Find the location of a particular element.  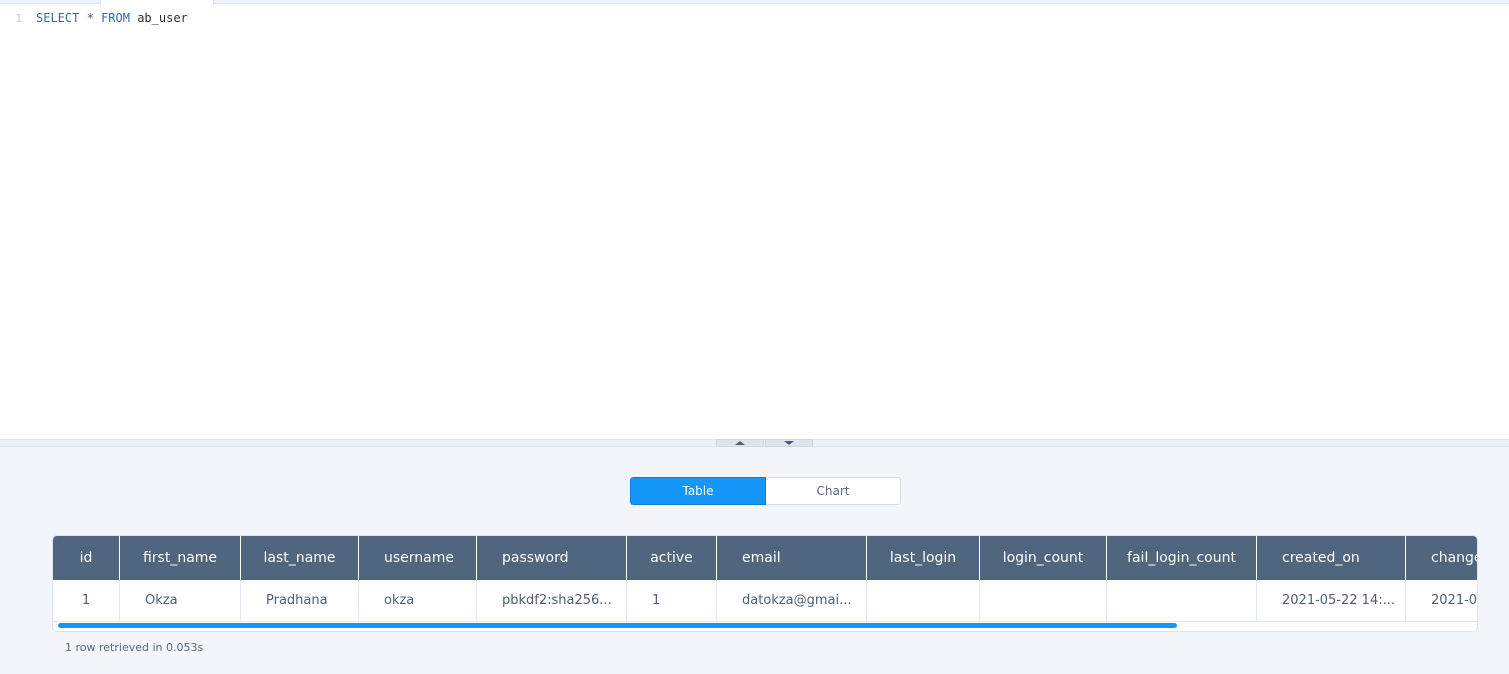

cell-change: 2021-0 is located at coordinates (1441, 600).